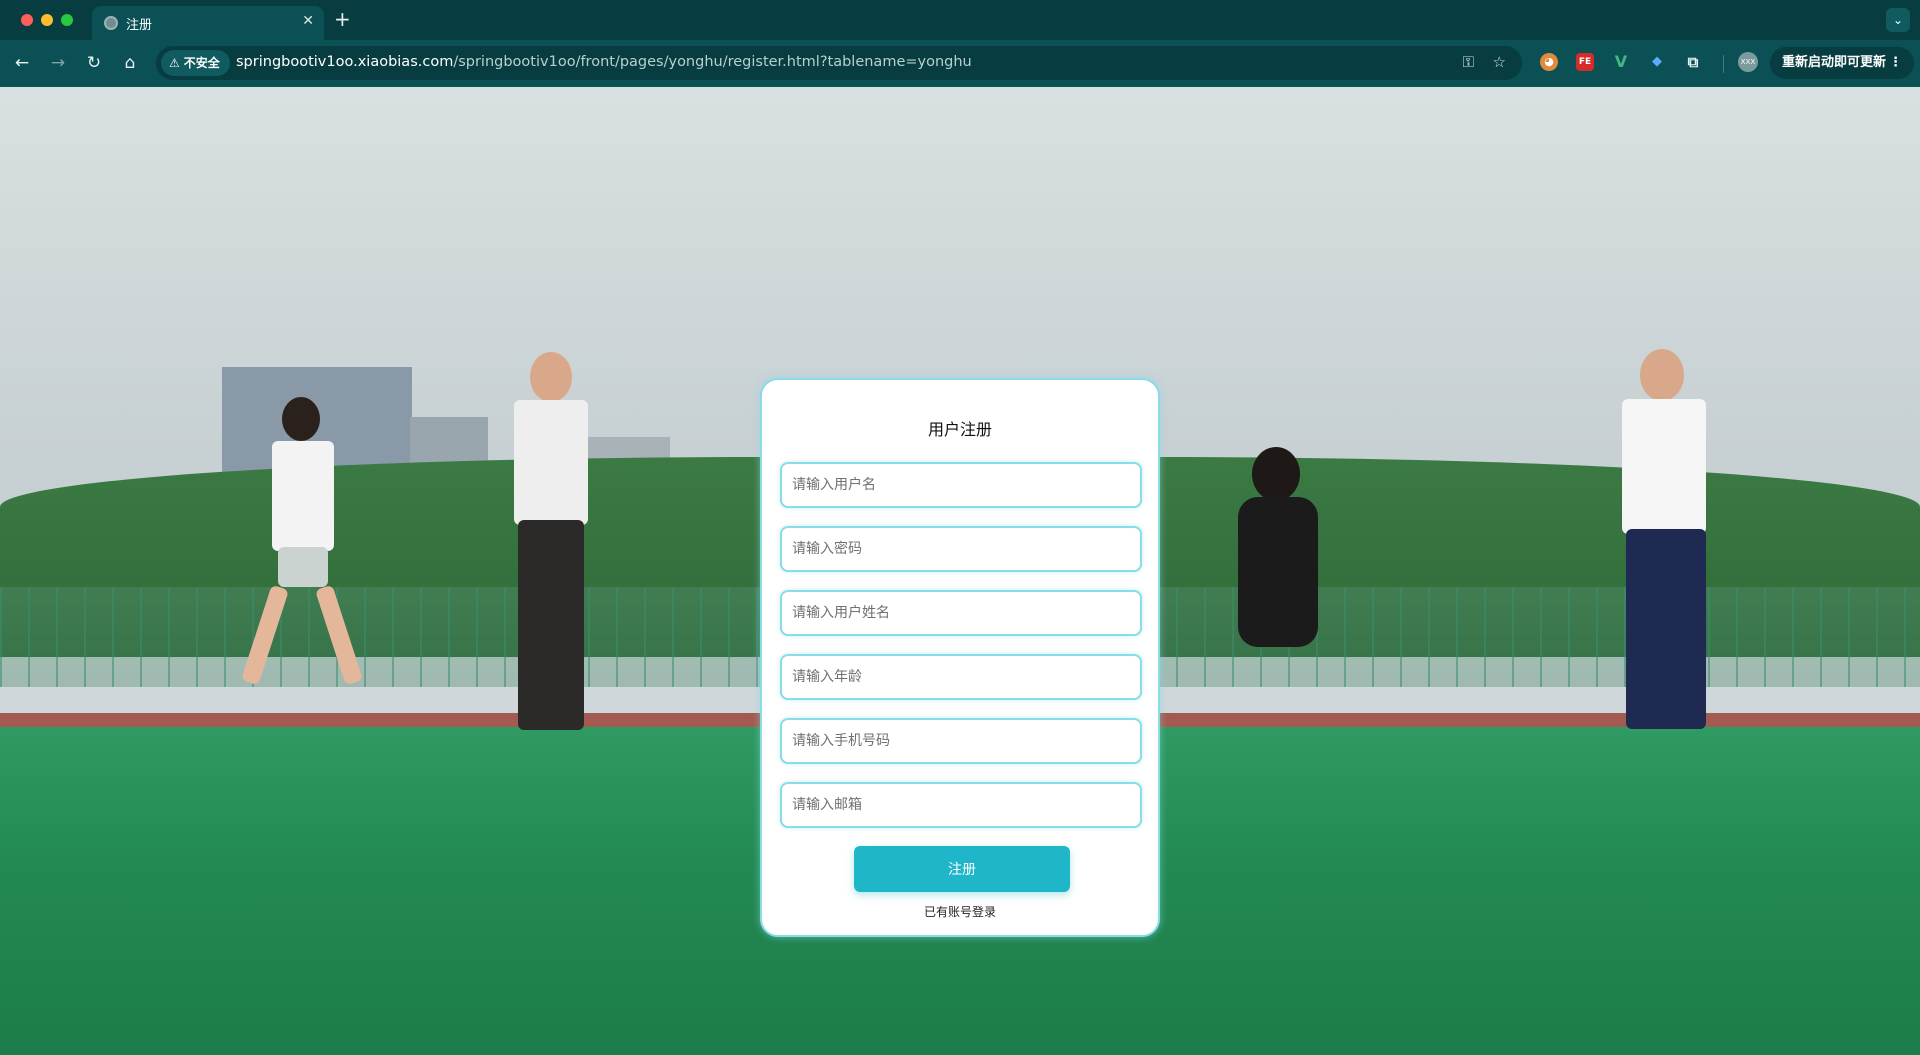  What do you see at coordinates (1468, 62) in the screenshot?
I see `key-icon: ⚿` at bounding box center [1468, 62].